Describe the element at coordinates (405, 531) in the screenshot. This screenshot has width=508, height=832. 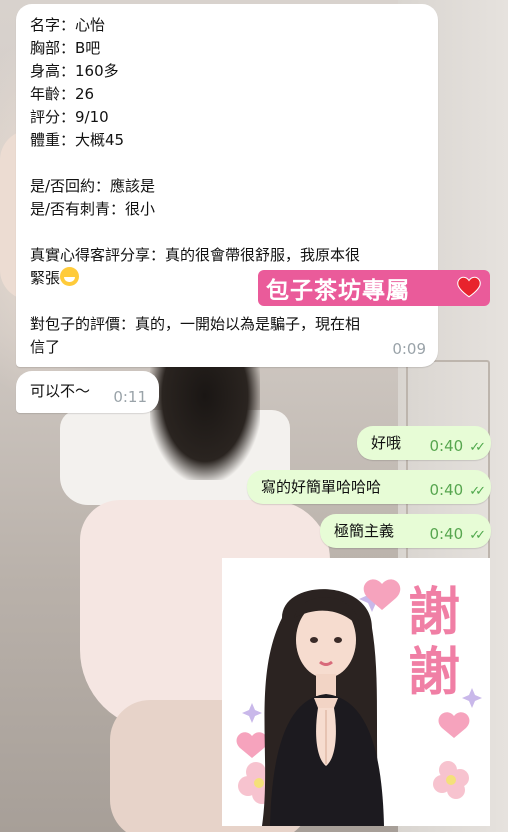
I see `outgoing-message: 極簡主義 0:40 ✓✓` at that location.